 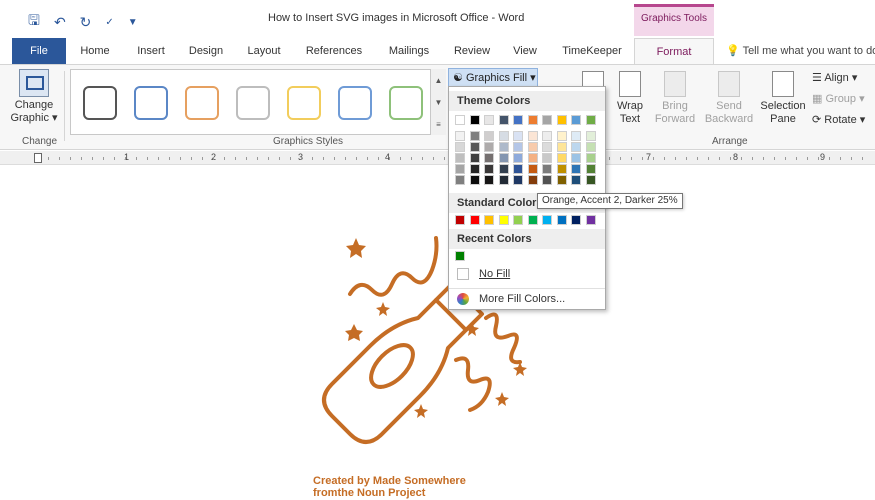 What do you see at coordinates (86, 22) in the screenshot?
I see `redo-icon: ↻` at bounding box center [86, 22].